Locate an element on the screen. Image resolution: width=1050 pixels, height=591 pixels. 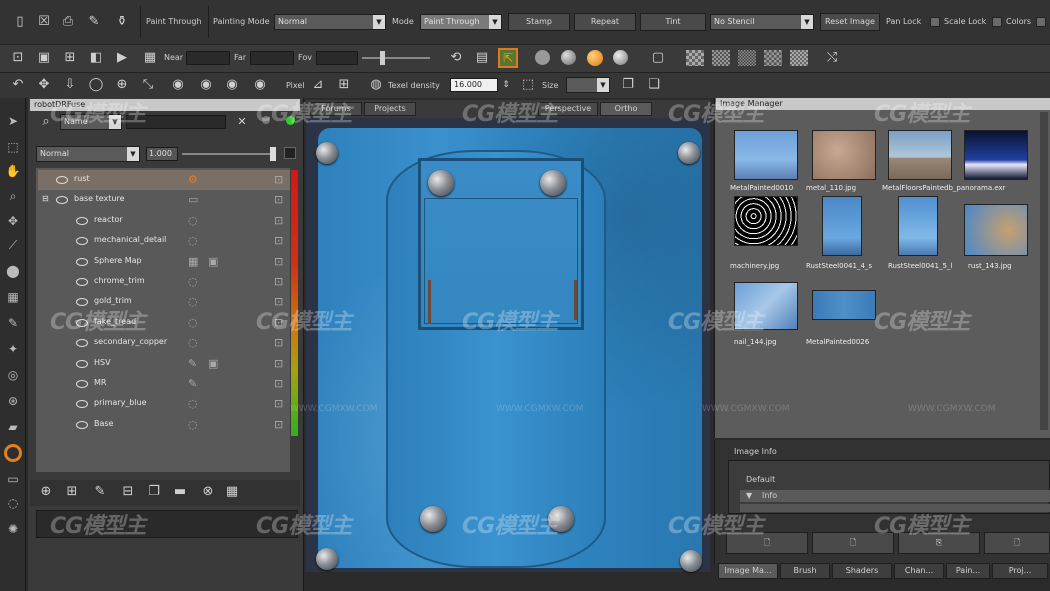
group-layer-icon: ❐ is located at coordinates (154, 492).